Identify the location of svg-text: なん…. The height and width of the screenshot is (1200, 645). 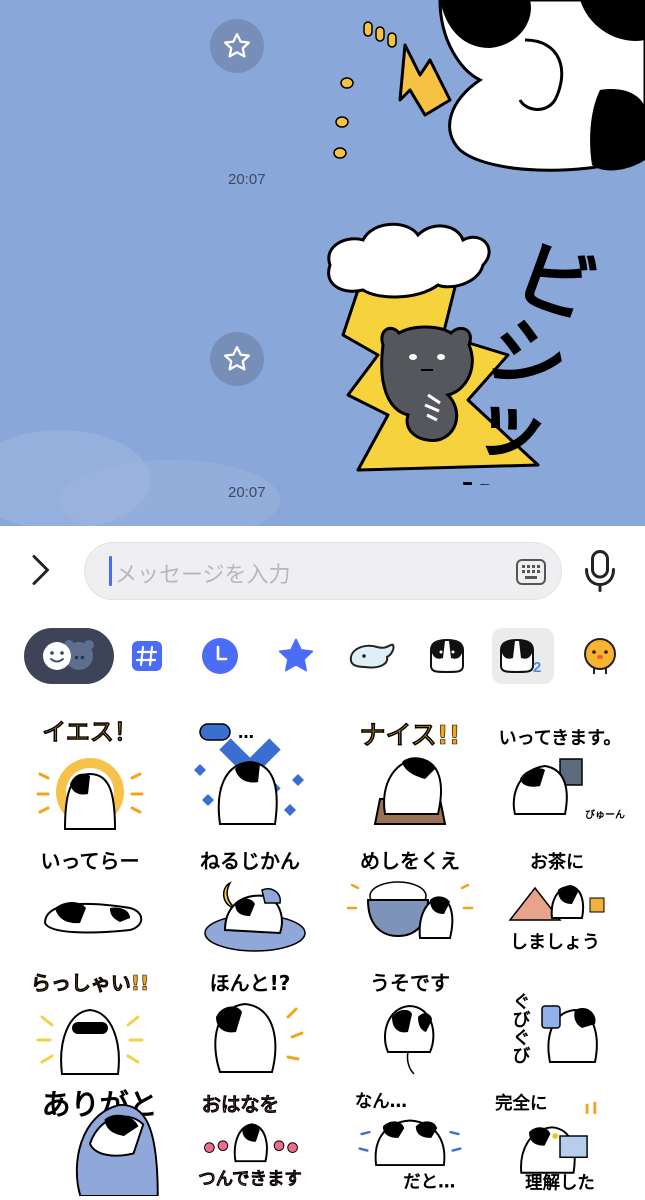
(381, 1102).